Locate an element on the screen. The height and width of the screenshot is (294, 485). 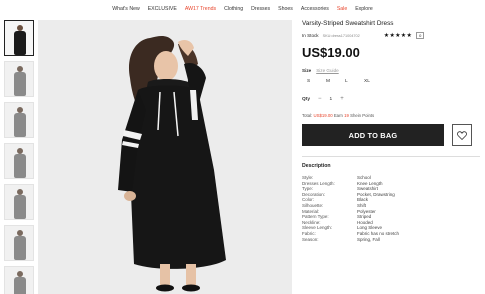
product-price: US$19.00 is located at coordinates (331, 52).